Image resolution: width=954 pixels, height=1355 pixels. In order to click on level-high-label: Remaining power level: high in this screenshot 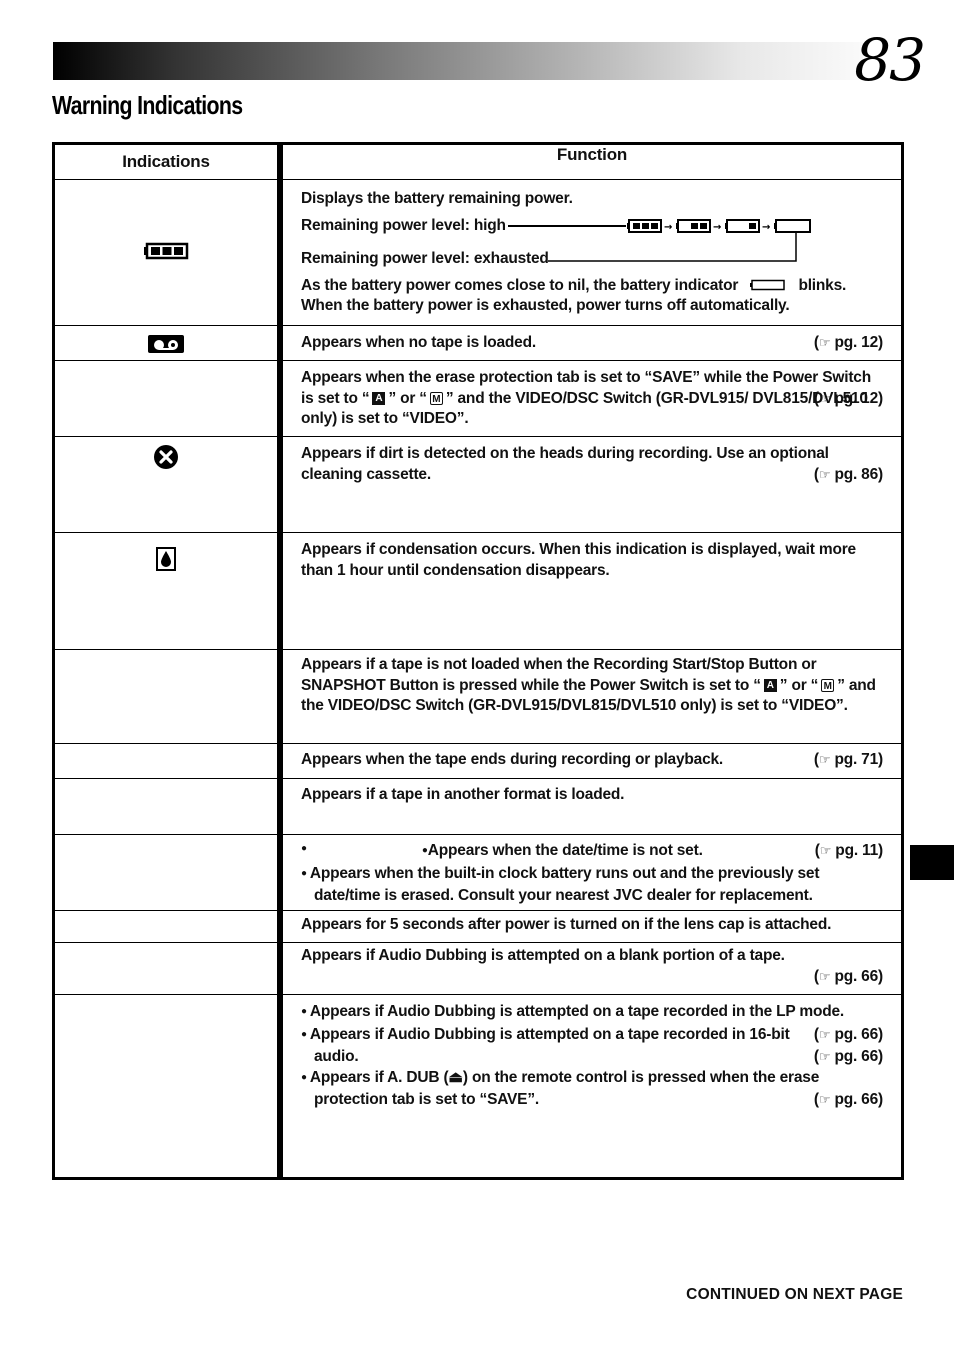, I will do `click(403, 225)`.